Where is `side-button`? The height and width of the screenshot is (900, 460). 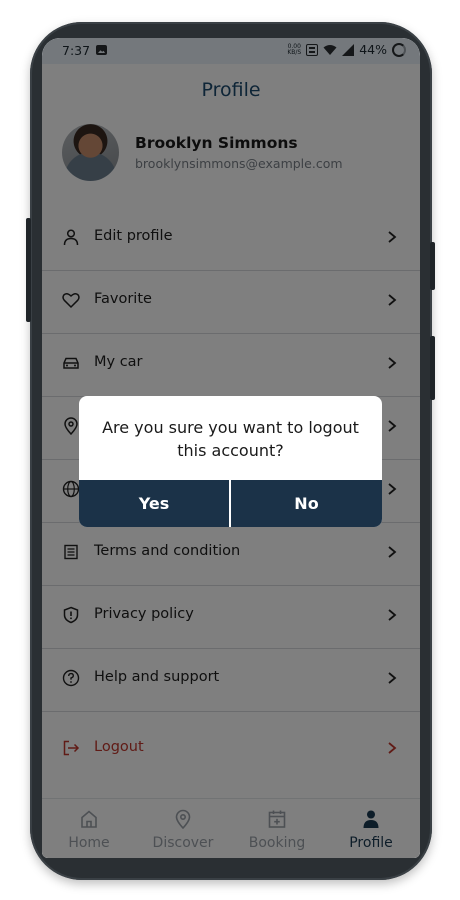 side-button is located at coordinates (432, 368).